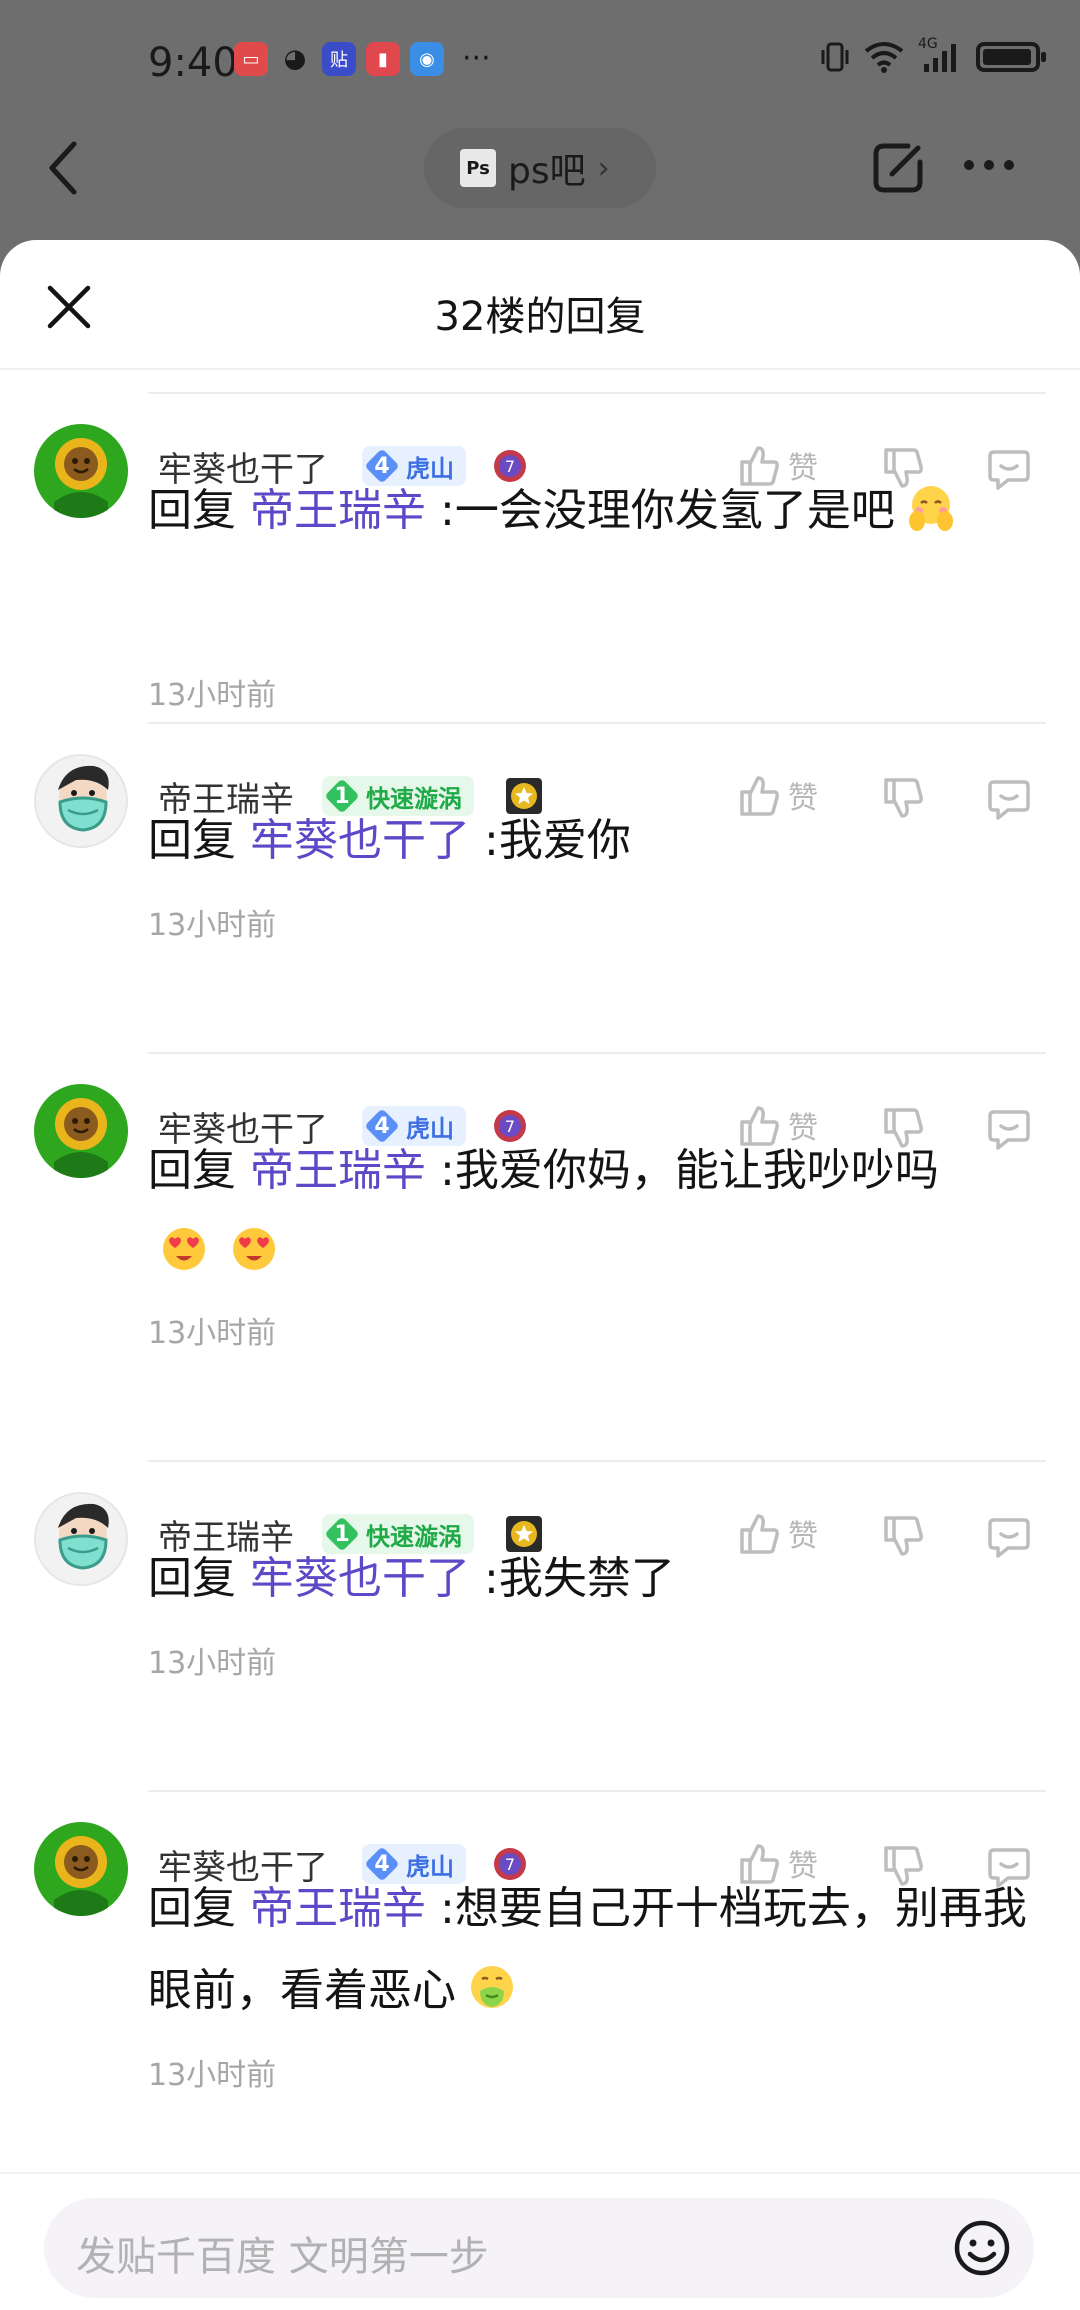 The width and height of the screenshot is (1080, 2310). I want to click on forum-name: ps吧, so click(547, 171).